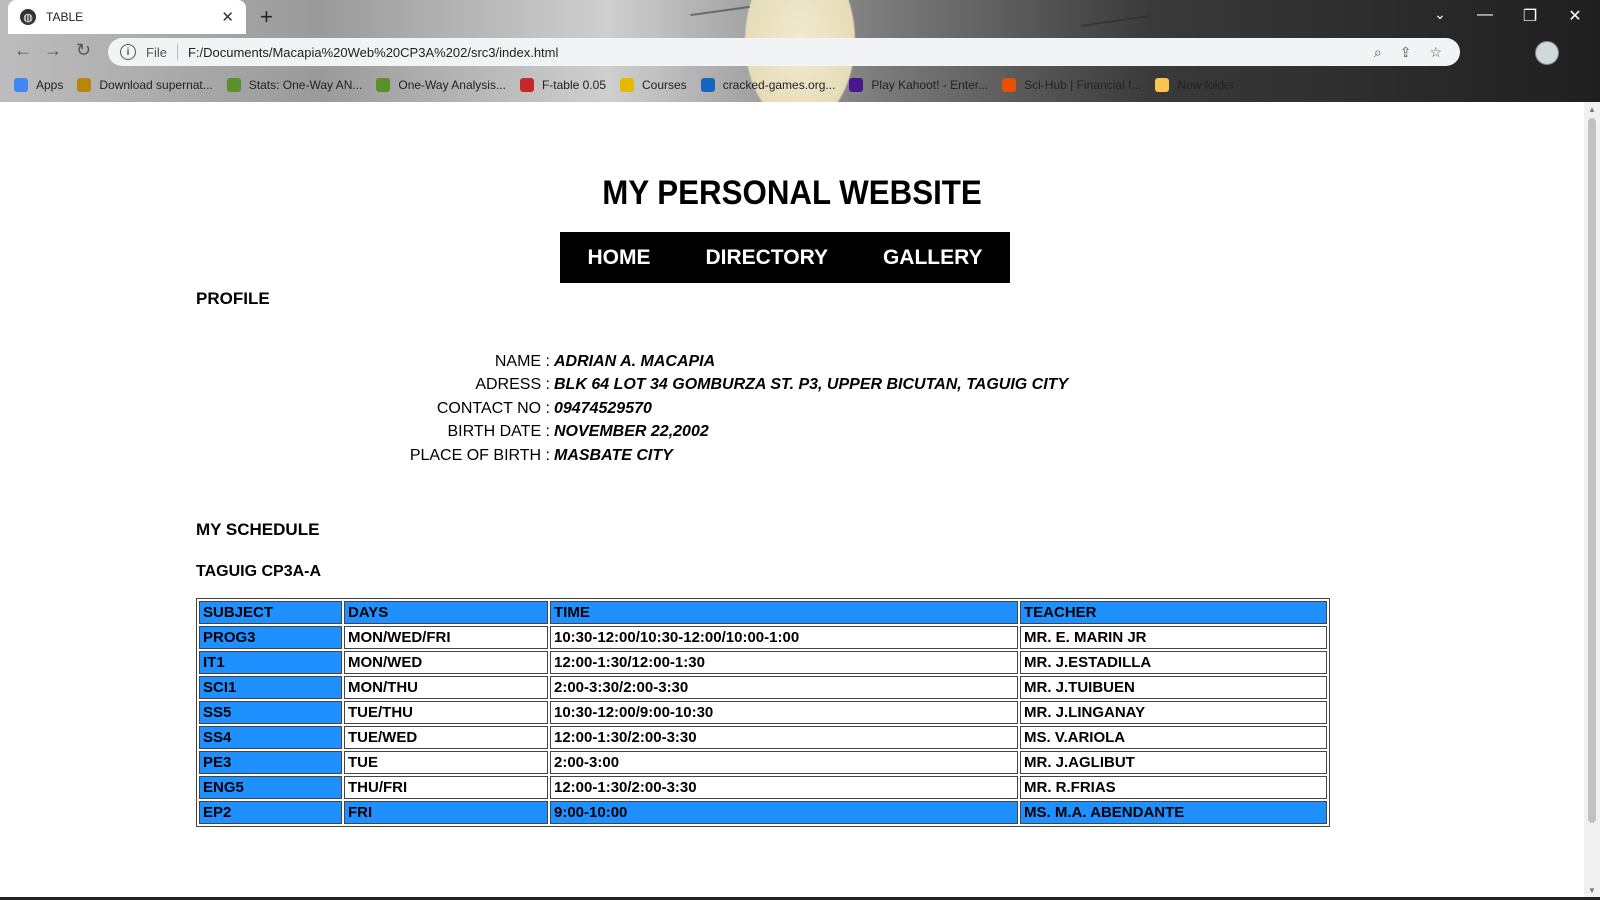 The image size is (1600, 900). I want to click on table-cell: MS. M.A. ABENDANTE, so click(1173, 812).